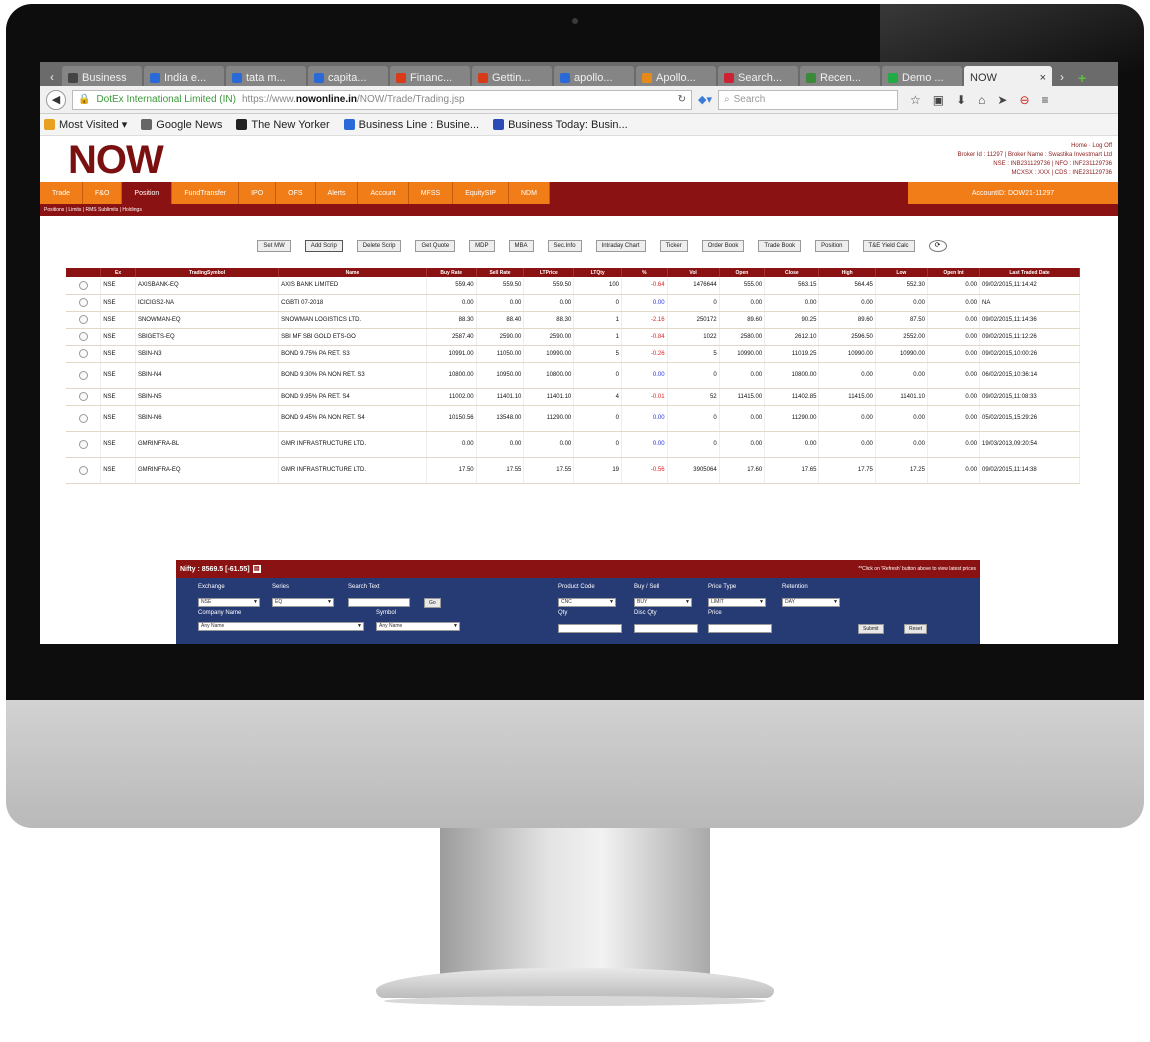 This screenshot has width=1150, height=1042. I want to click on menu-item-ofs: OFS, so click(296, 193).